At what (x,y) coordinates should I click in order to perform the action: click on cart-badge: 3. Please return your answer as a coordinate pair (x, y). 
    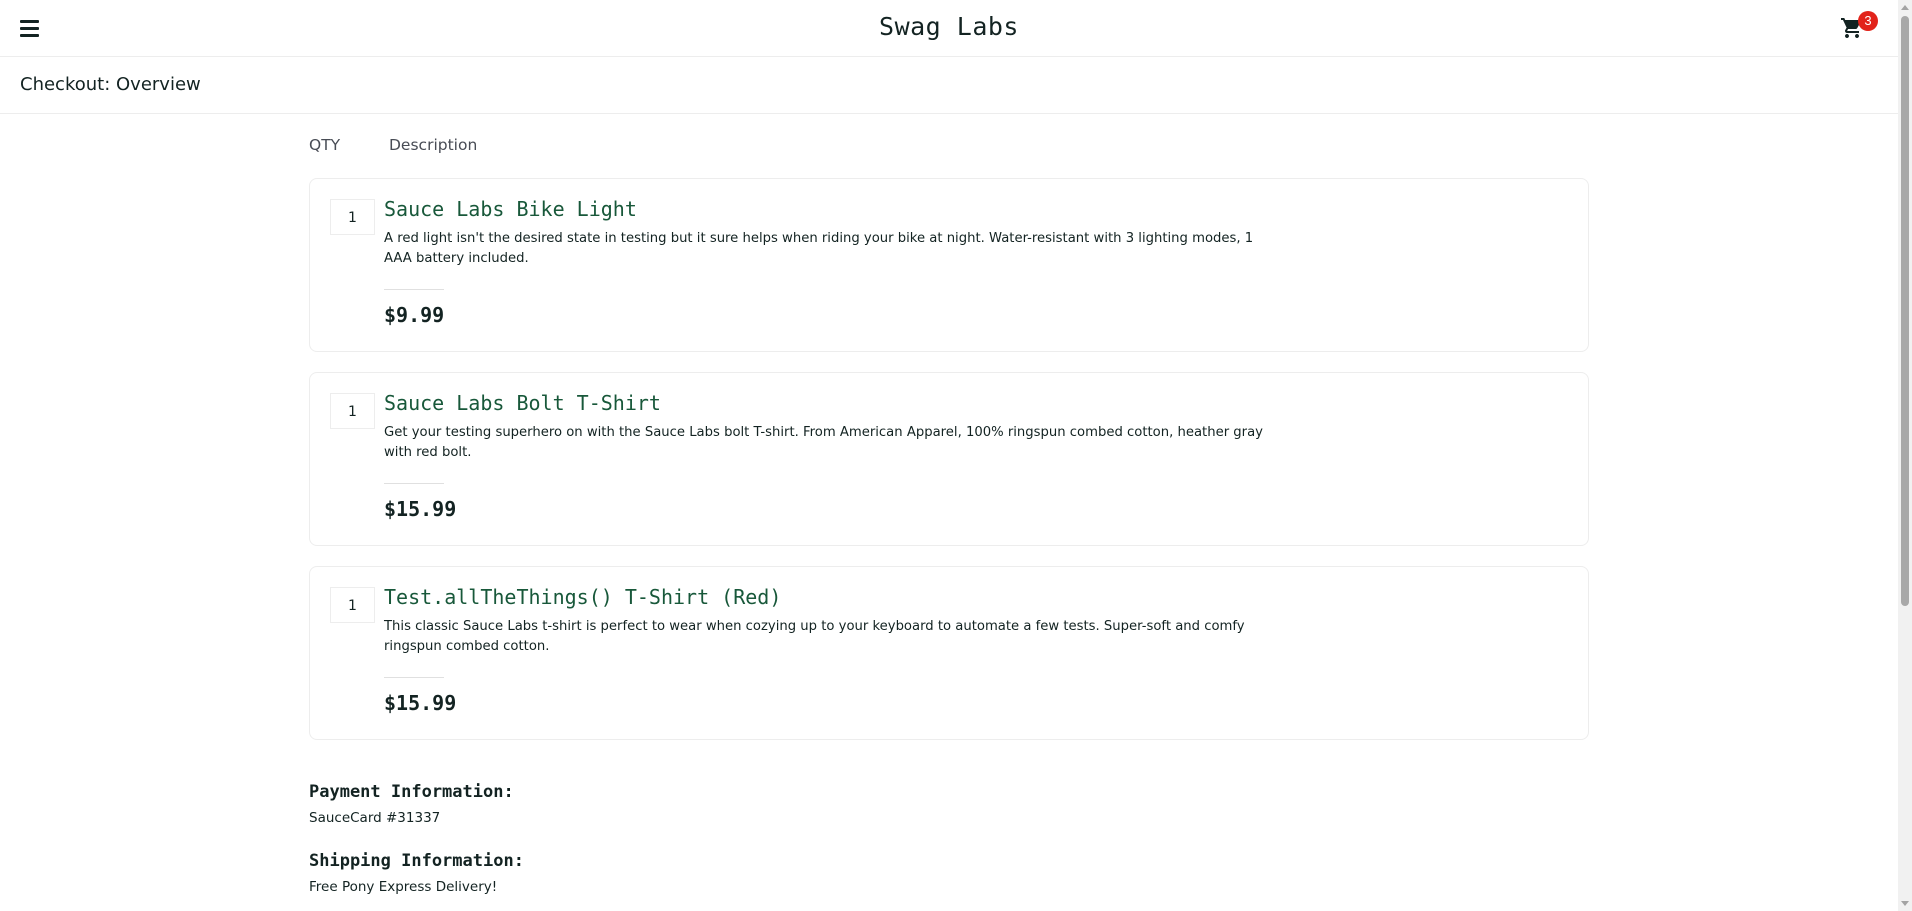
    Looking at the image, I should click on (1868, 21).